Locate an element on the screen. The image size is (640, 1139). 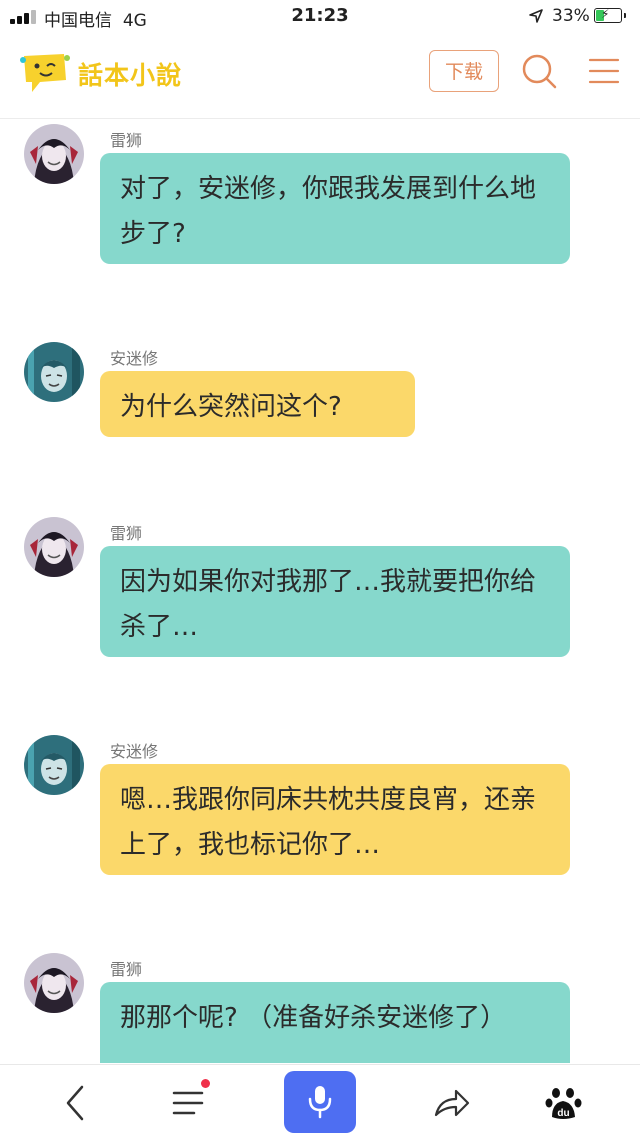
menu-icon is located at coordinates (604, 71).